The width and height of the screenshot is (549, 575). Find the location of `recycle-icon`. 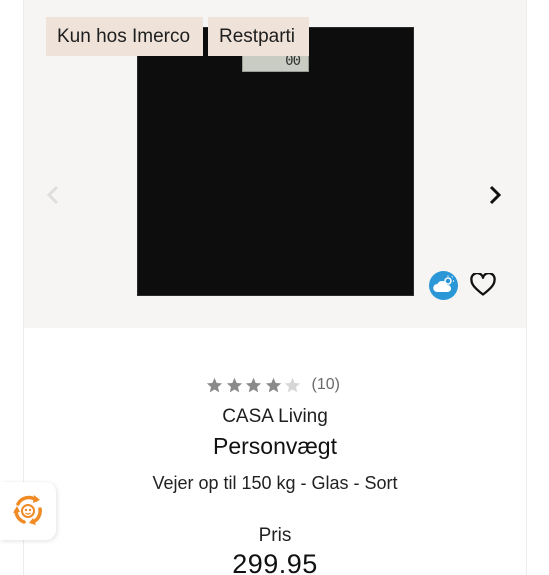

recycle-icon is located at coordinates (27, 510).